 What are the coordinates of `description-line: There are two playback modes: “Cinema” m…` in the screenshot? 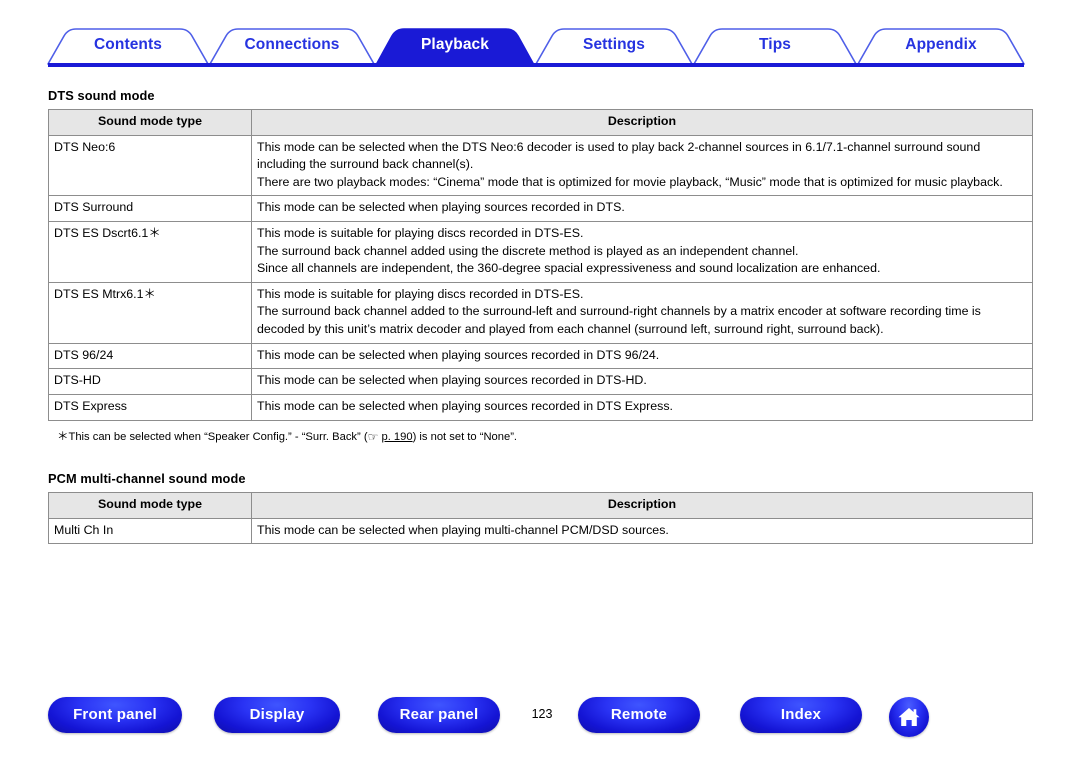 It's located at (630, 181).